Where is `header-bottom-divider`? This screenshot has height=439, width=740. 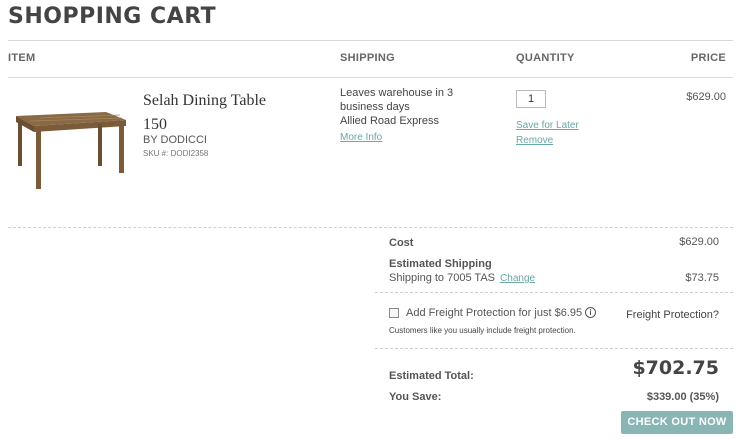 header-bottom-divider is located at coordinates (370, 77).